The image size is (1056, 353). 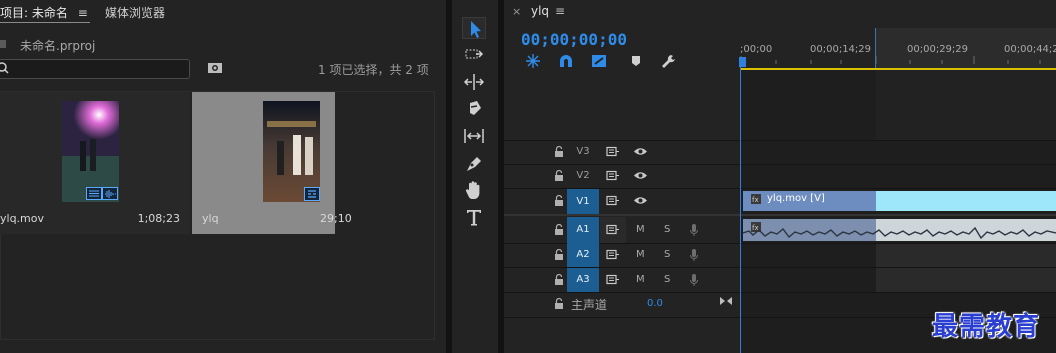 I want to click on project-file-name: 未命名.prproj, so click(x=58, y=46).